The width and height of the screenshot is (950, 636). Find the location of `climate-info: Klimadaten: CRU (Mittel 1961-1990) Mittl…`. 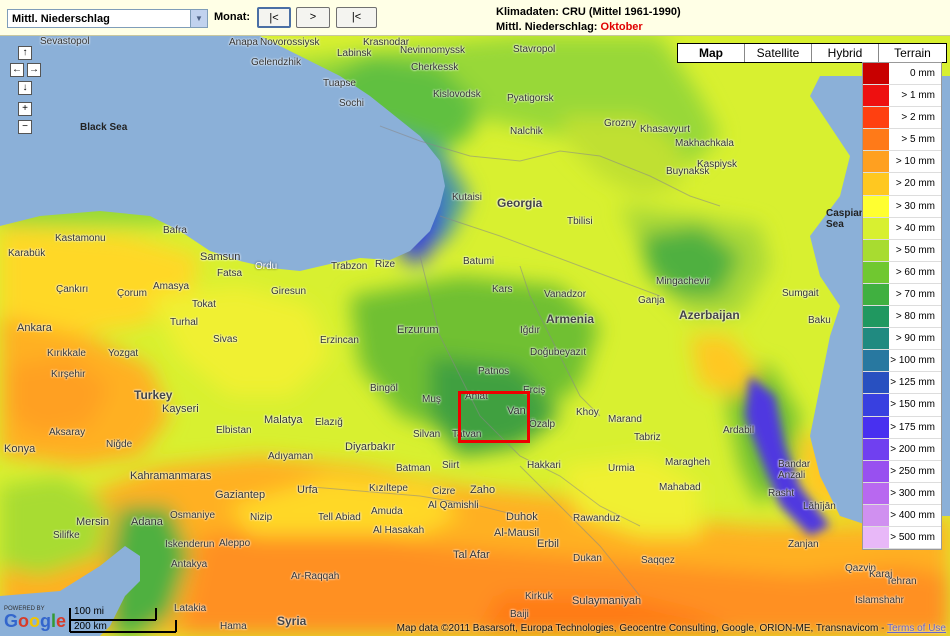

climate-info: Klimadaten: CRU (Mittel 1961-1990) Mittl… is located at coordinates (588, 20).